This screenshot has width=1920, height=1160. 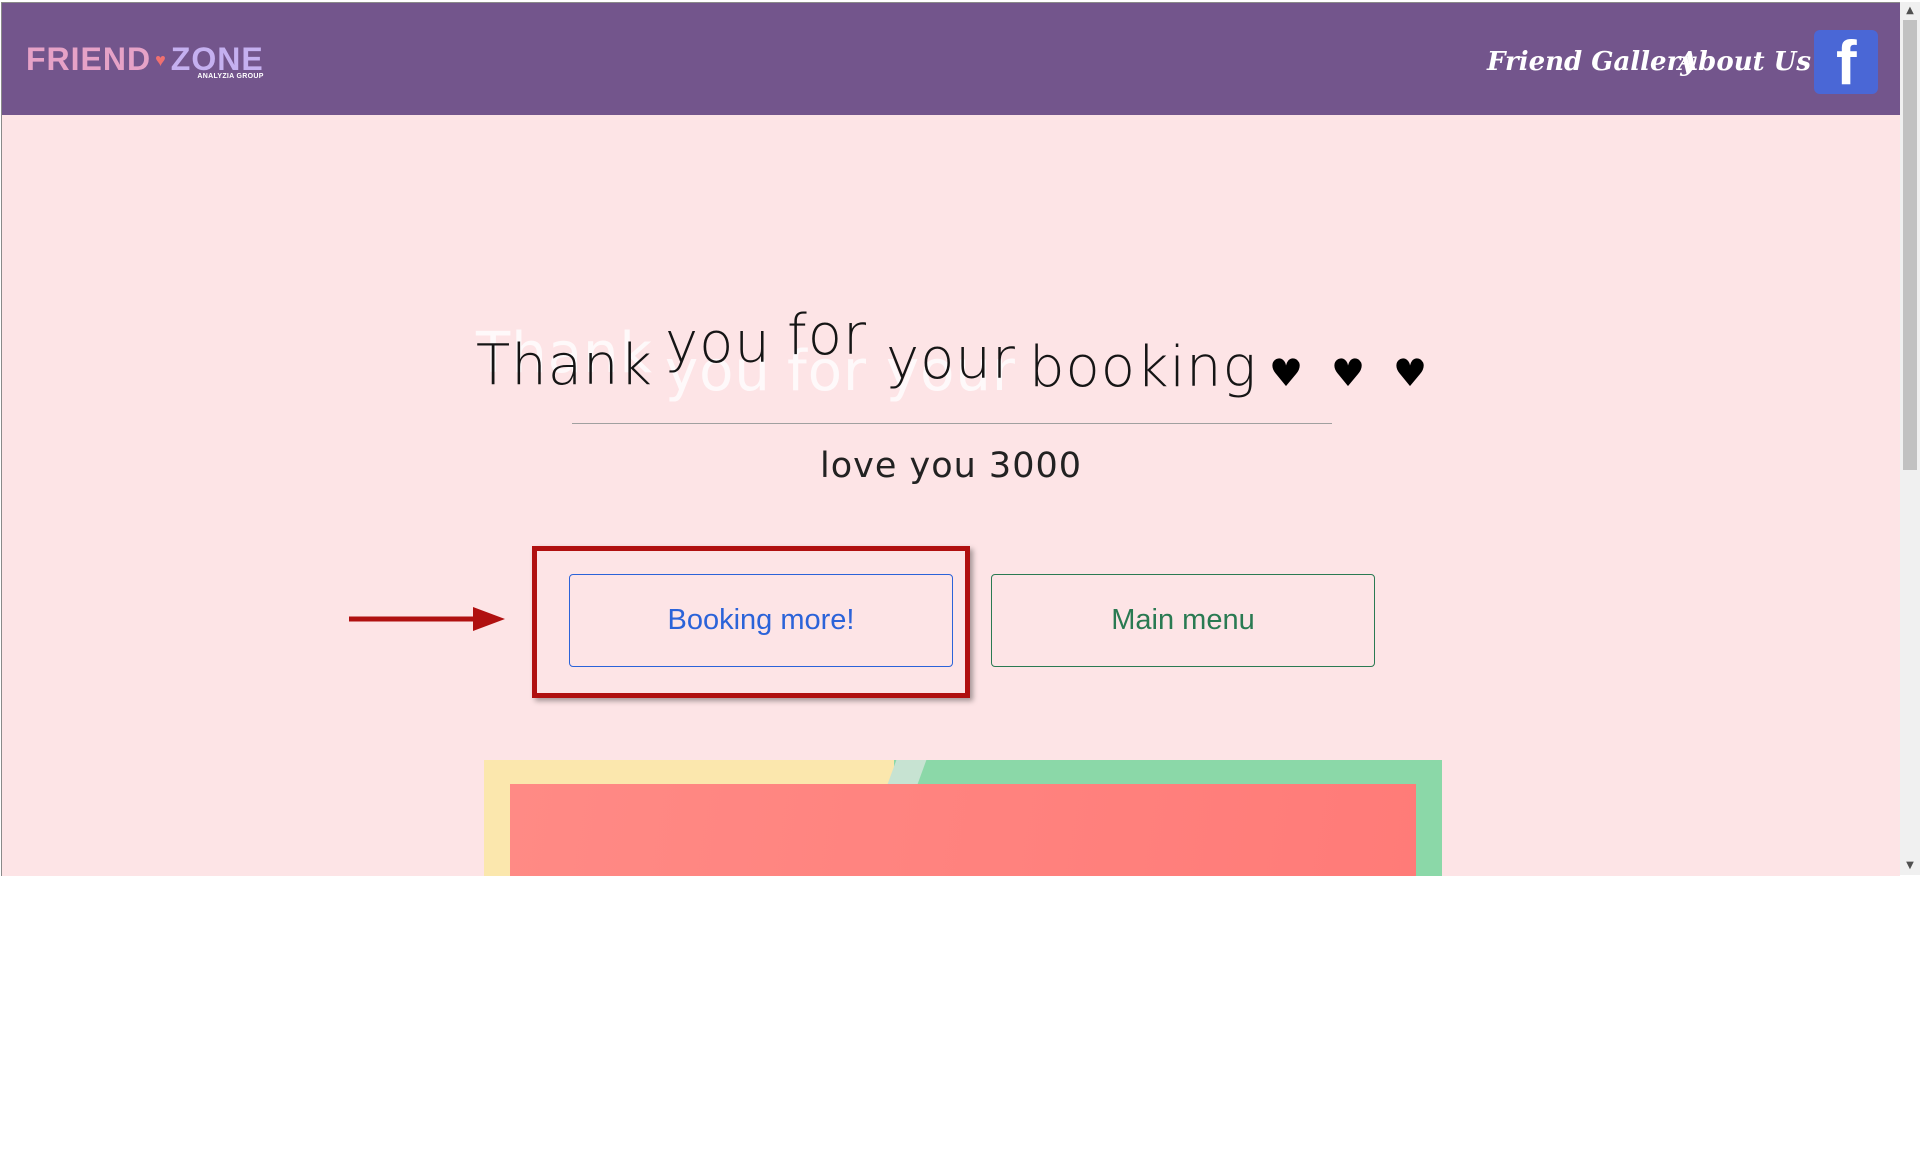 I want to click on headline-divider, so click(x=952, y=423).